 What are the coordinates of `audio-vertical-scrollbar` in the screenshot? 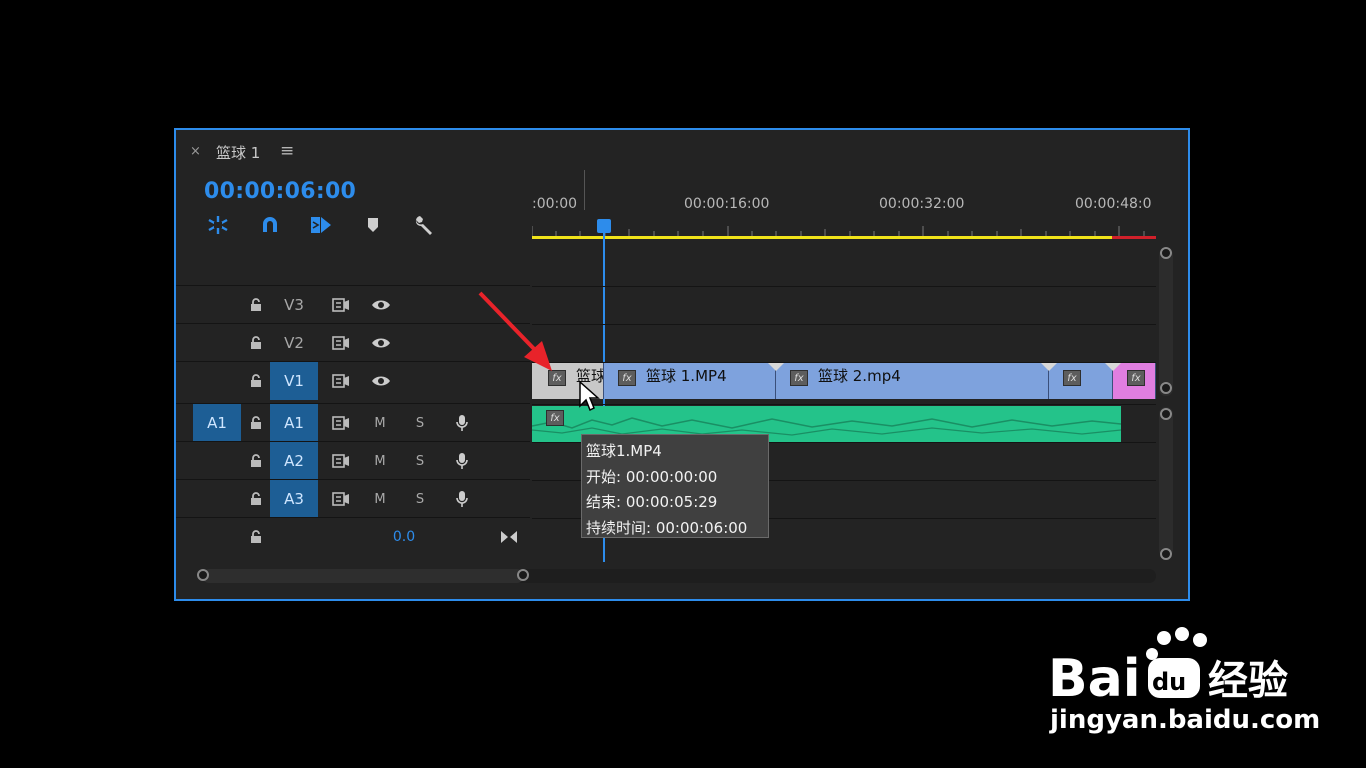 It's located at (1166, 482).